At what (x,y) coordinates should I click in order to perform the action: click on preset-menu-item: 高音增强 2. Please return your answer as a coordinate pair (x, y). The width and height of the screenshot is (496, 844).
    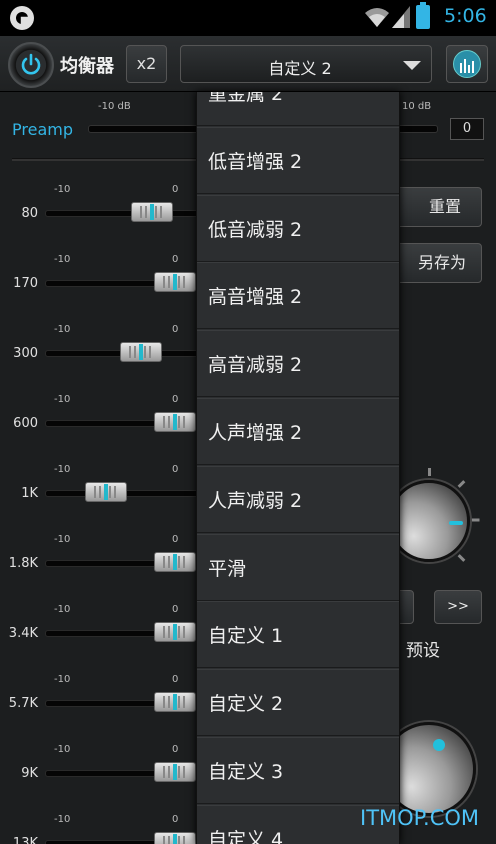
    Looking at the image, I should click on (298, 296).